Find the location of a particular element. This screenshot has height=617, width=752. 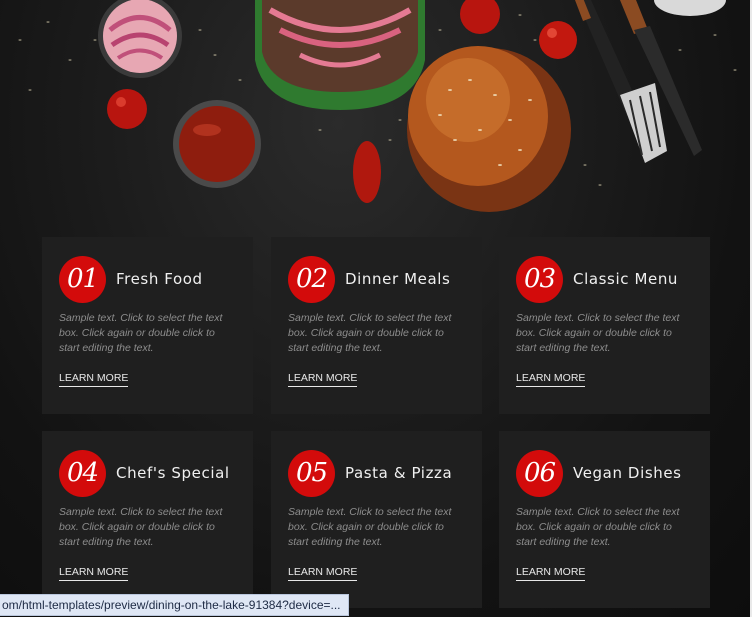

card-header: 03 Classic Menu is located at coordinates (604, 279).